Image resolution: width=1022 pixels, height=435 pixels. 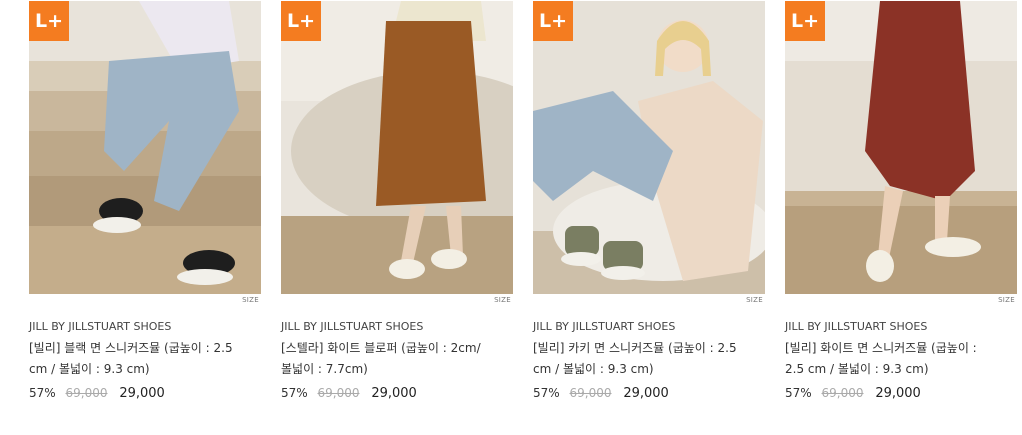 I want to click on product-name: [스텔라] 화이트 블로퍼 (굽높이 : 2cm/볼넓이 : 7.7cm), so click(x=386, y=359).